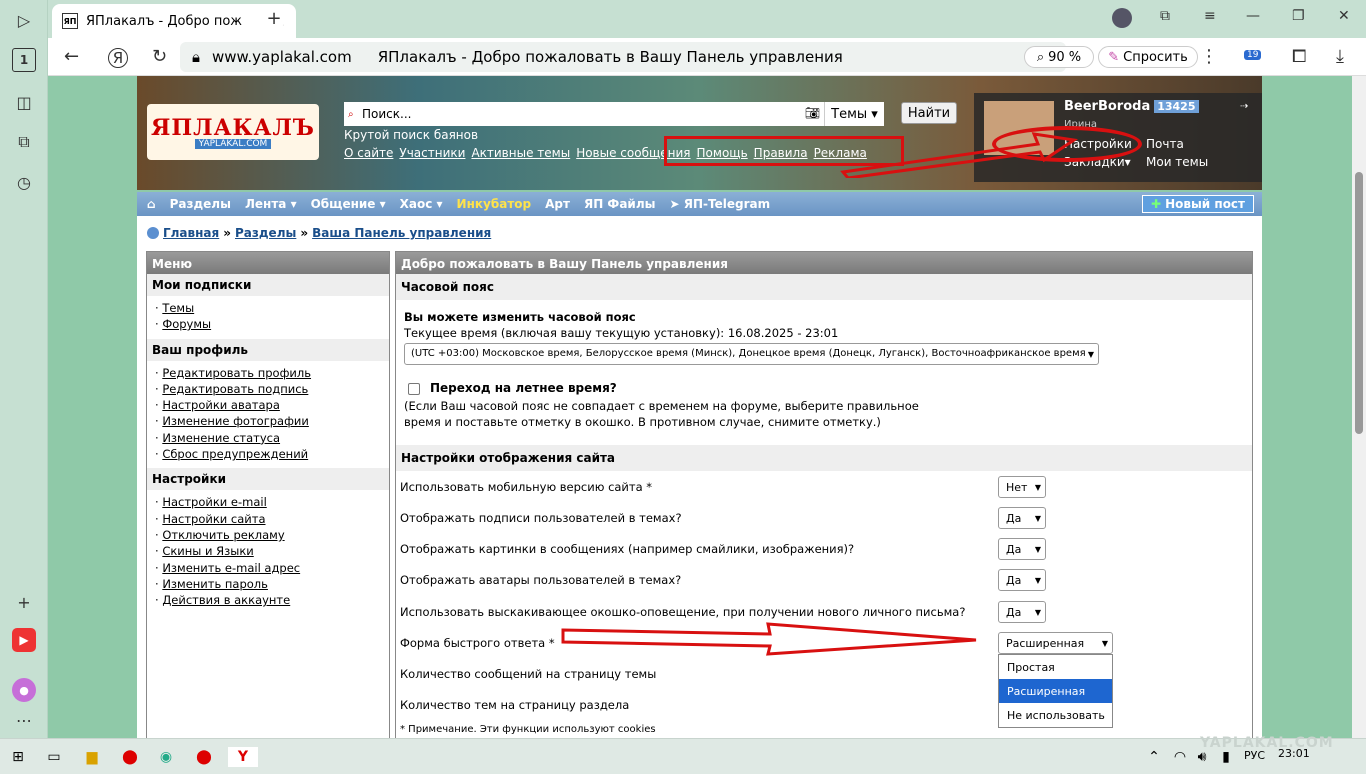 This screenshot has height=774, width=1366. Describe the element at coordinates (1340, 56) in the screenshot. I see `download-icon: ⤓` at that location.